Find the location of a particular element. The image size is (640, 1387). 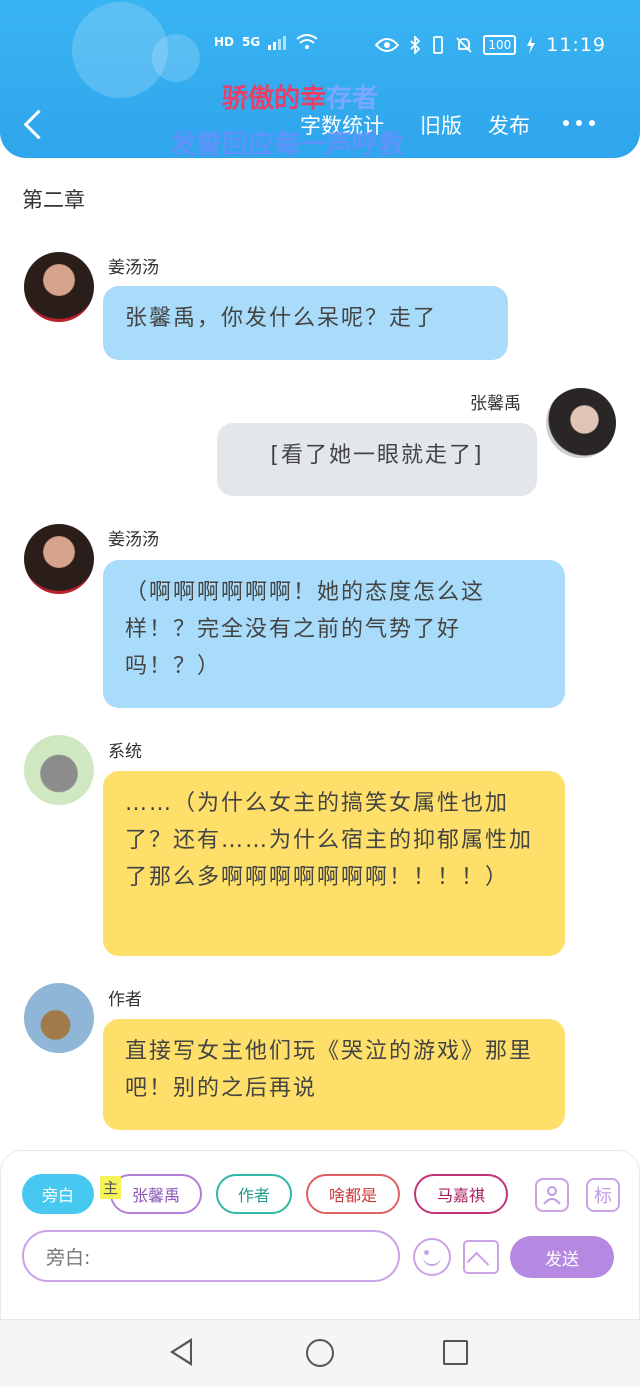

signal-icon is located at coordinates (277, 43).